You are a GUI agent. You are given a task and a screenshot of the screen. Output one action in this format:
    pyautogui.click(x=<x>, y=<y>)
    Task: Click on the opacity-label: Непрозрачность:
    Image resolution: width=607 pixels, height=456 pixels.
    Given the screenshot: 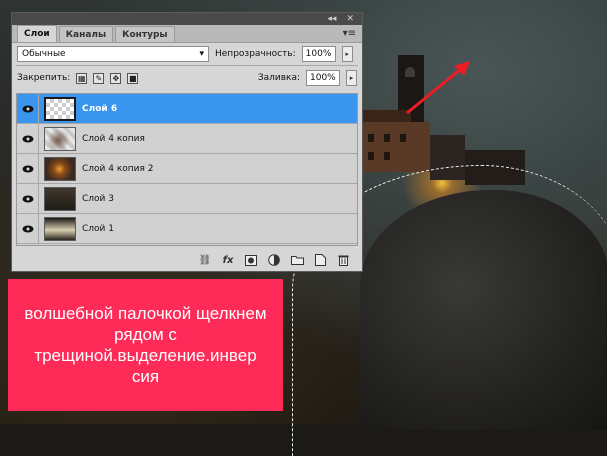 What is the action you would take?
    pyautogui.click(x=255, y=54)
    